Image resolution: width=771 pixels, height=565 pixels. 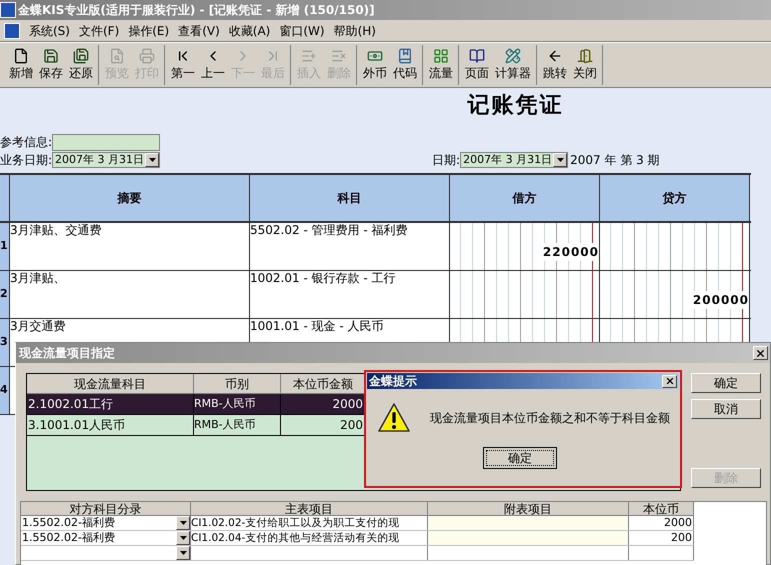 I want to click on dialog-button: 确定, so click(x=726, y=383).